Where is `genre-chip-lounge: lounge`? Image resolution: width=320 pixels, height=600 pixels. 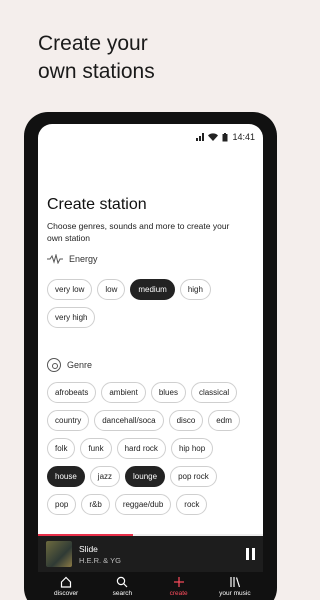
genre-chip-lounge: lounge is located at coordinates (145, 476).